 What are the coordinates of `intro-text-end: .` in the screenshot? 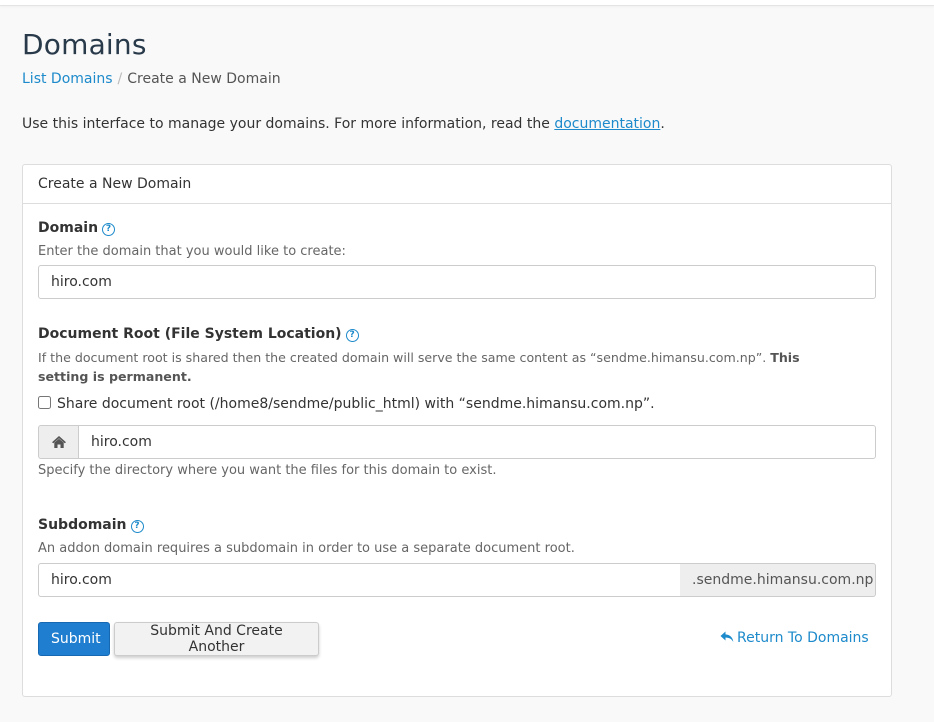 It's located at (662, 124).